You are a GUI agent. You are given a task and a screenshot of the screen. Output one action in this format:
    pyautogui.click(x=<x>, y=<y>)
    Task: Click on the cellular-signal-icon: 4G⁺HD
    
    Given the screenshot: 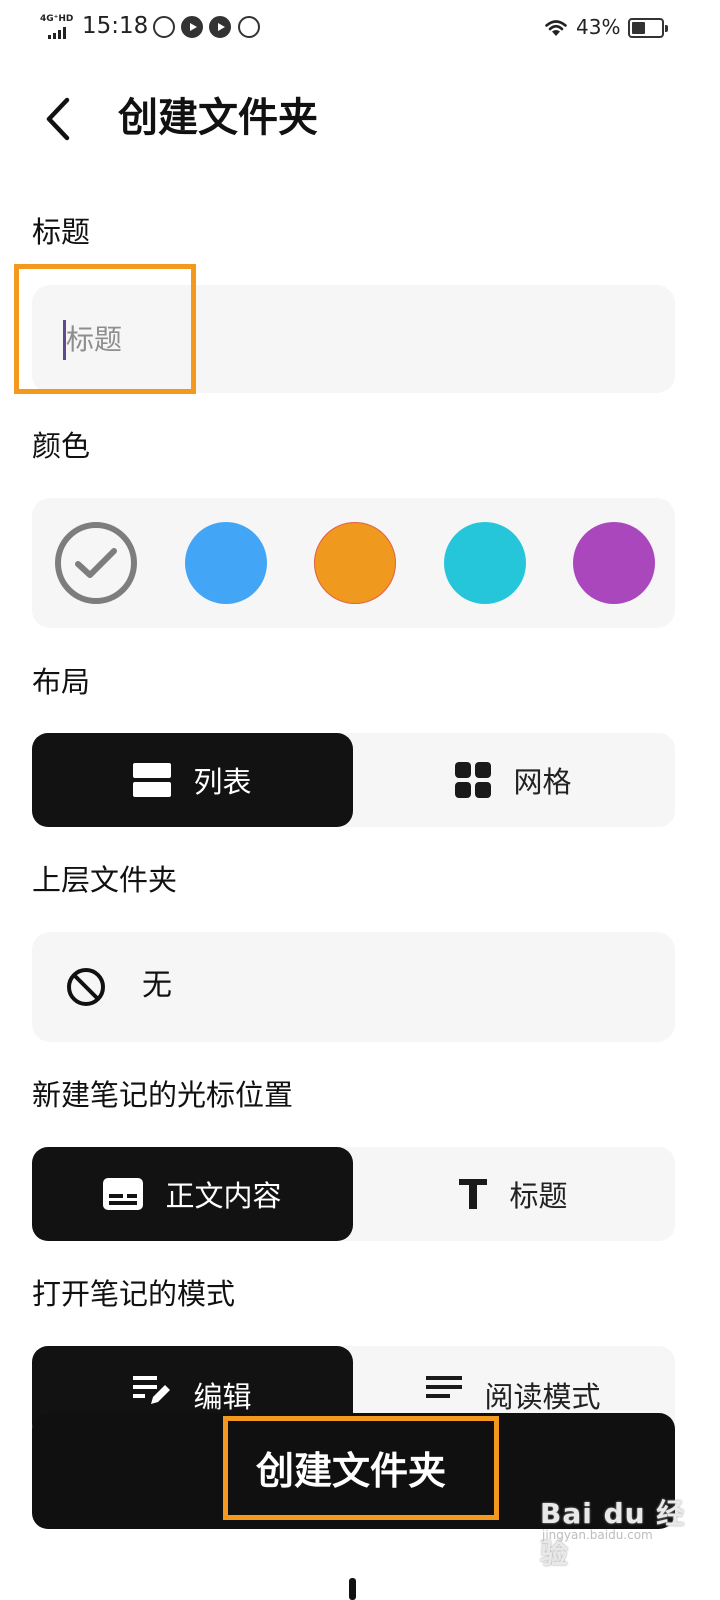 What is the action you would take?
    pyautogui.click(x=58, y=27)
    